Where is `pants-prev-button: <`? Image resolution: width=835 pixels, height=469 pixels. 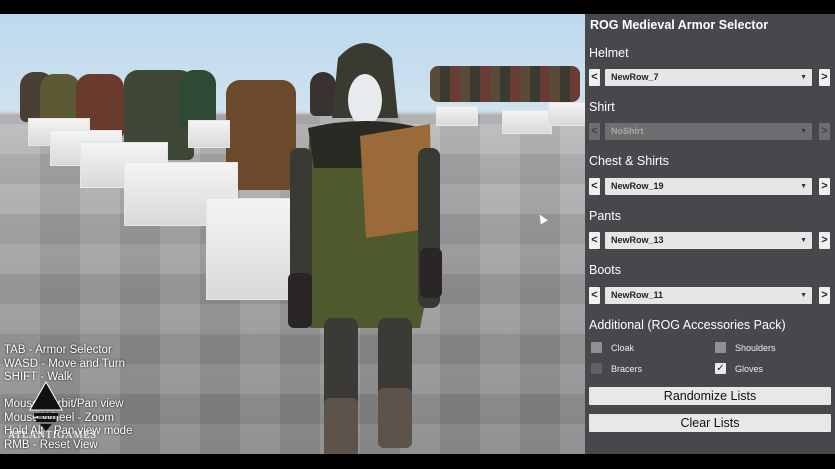
pants-prev-button: < is located at coordinates (594, 240).